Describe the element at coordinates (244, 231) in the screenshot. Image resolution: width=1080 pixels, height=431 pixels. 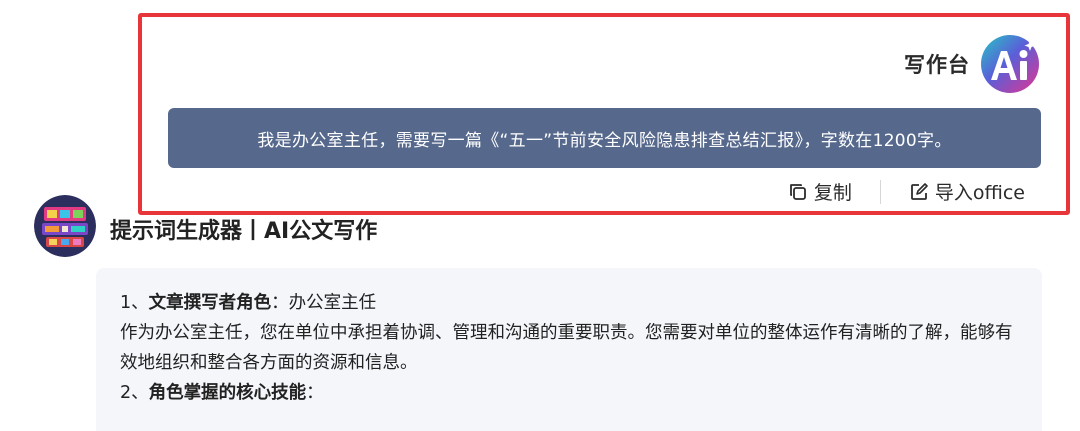
I see `bot-name: 提示词生成器丨AI公文写作` at that location.